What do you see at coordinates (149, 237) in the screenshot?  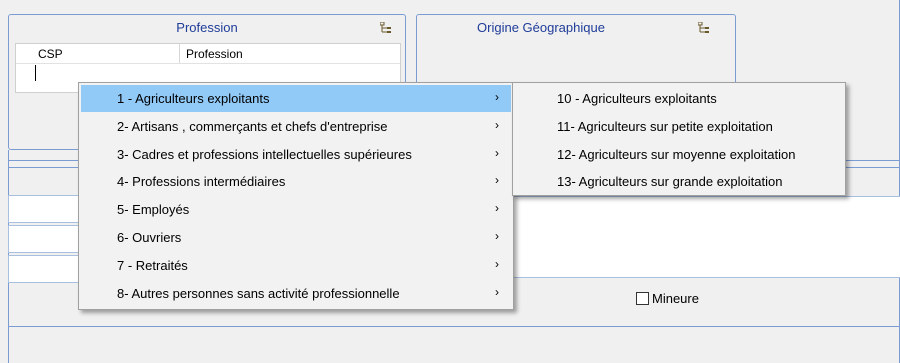 I see `context-menu-item-label: 6- Ouvriers` at bounding box center [149, 237].